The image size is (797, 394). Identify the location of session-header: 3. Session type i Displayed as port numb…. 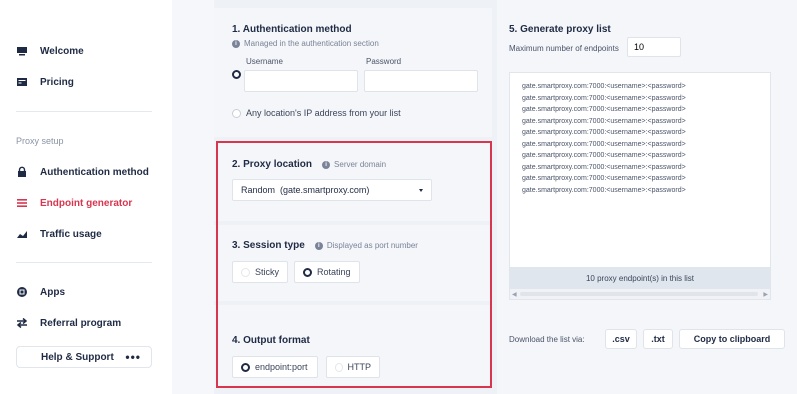
(325, 245).